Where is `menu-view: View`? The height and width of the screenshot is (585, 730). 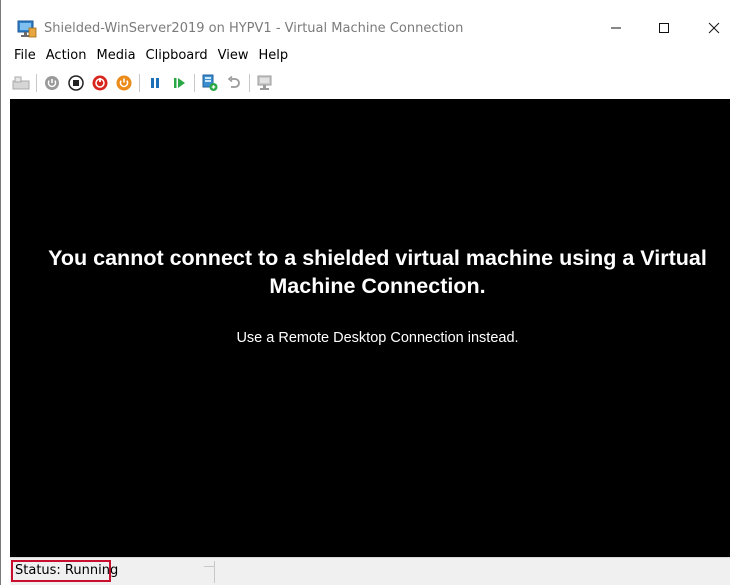 menu-view: View is located at coordinates (233, 56).